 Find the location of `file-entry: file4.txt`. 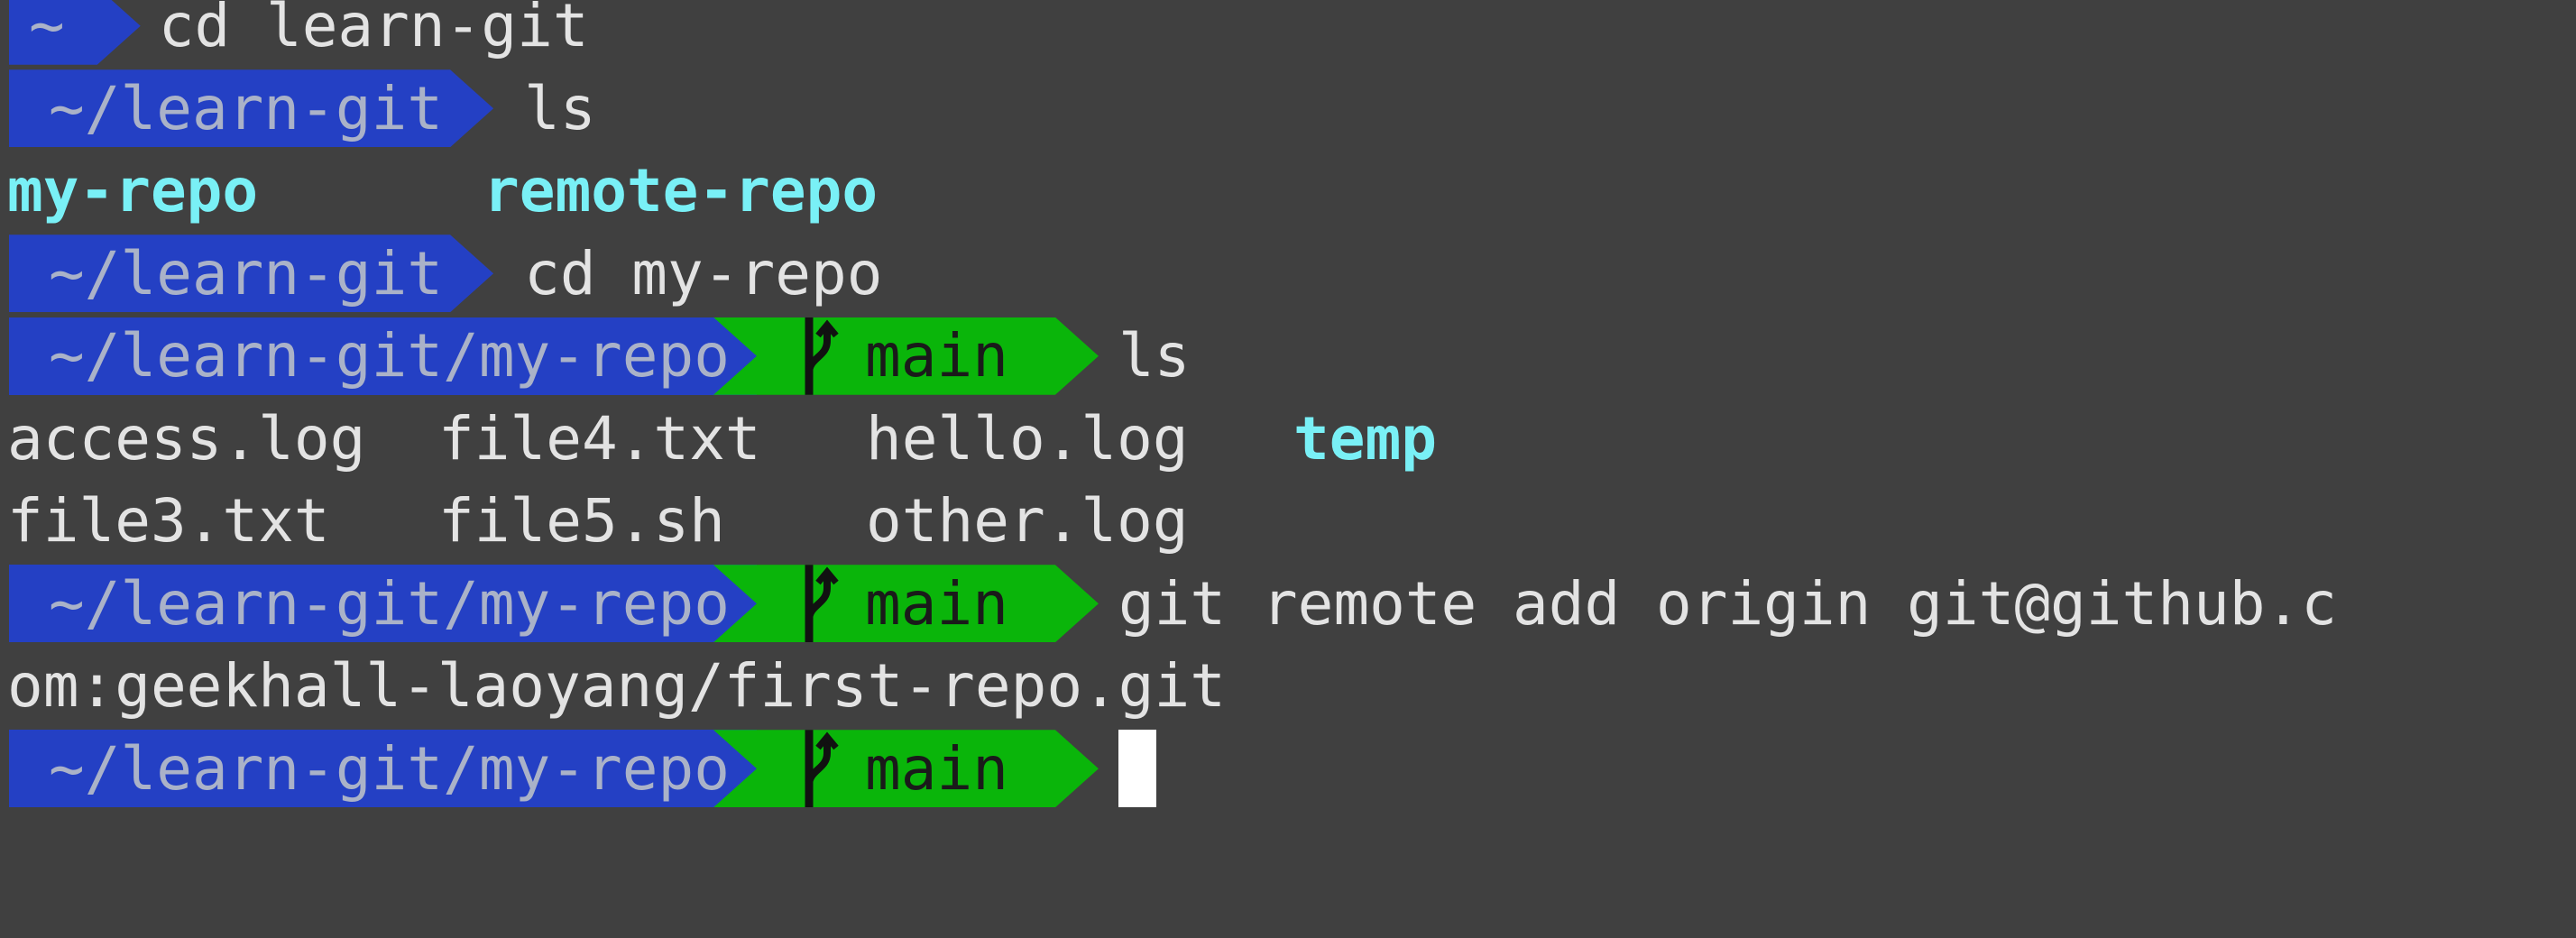

file-entry: file4.txt is located at coordinates (599, 438).